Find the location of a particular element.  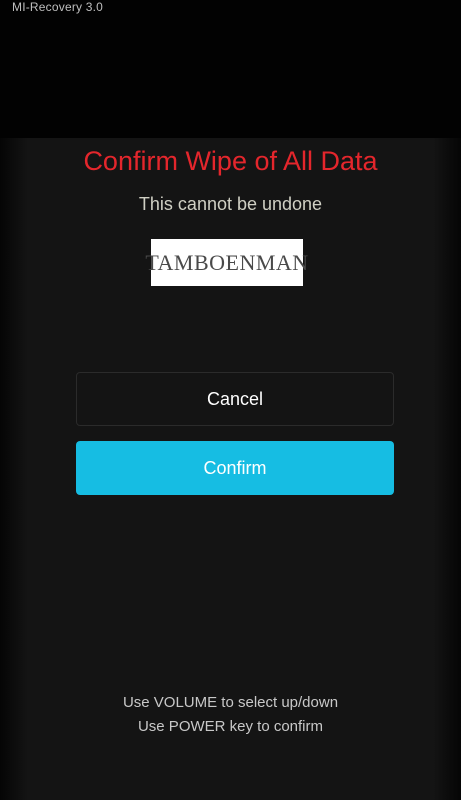

app-title: MI-Recovery 3.0 is located at coordinates (58, 7).